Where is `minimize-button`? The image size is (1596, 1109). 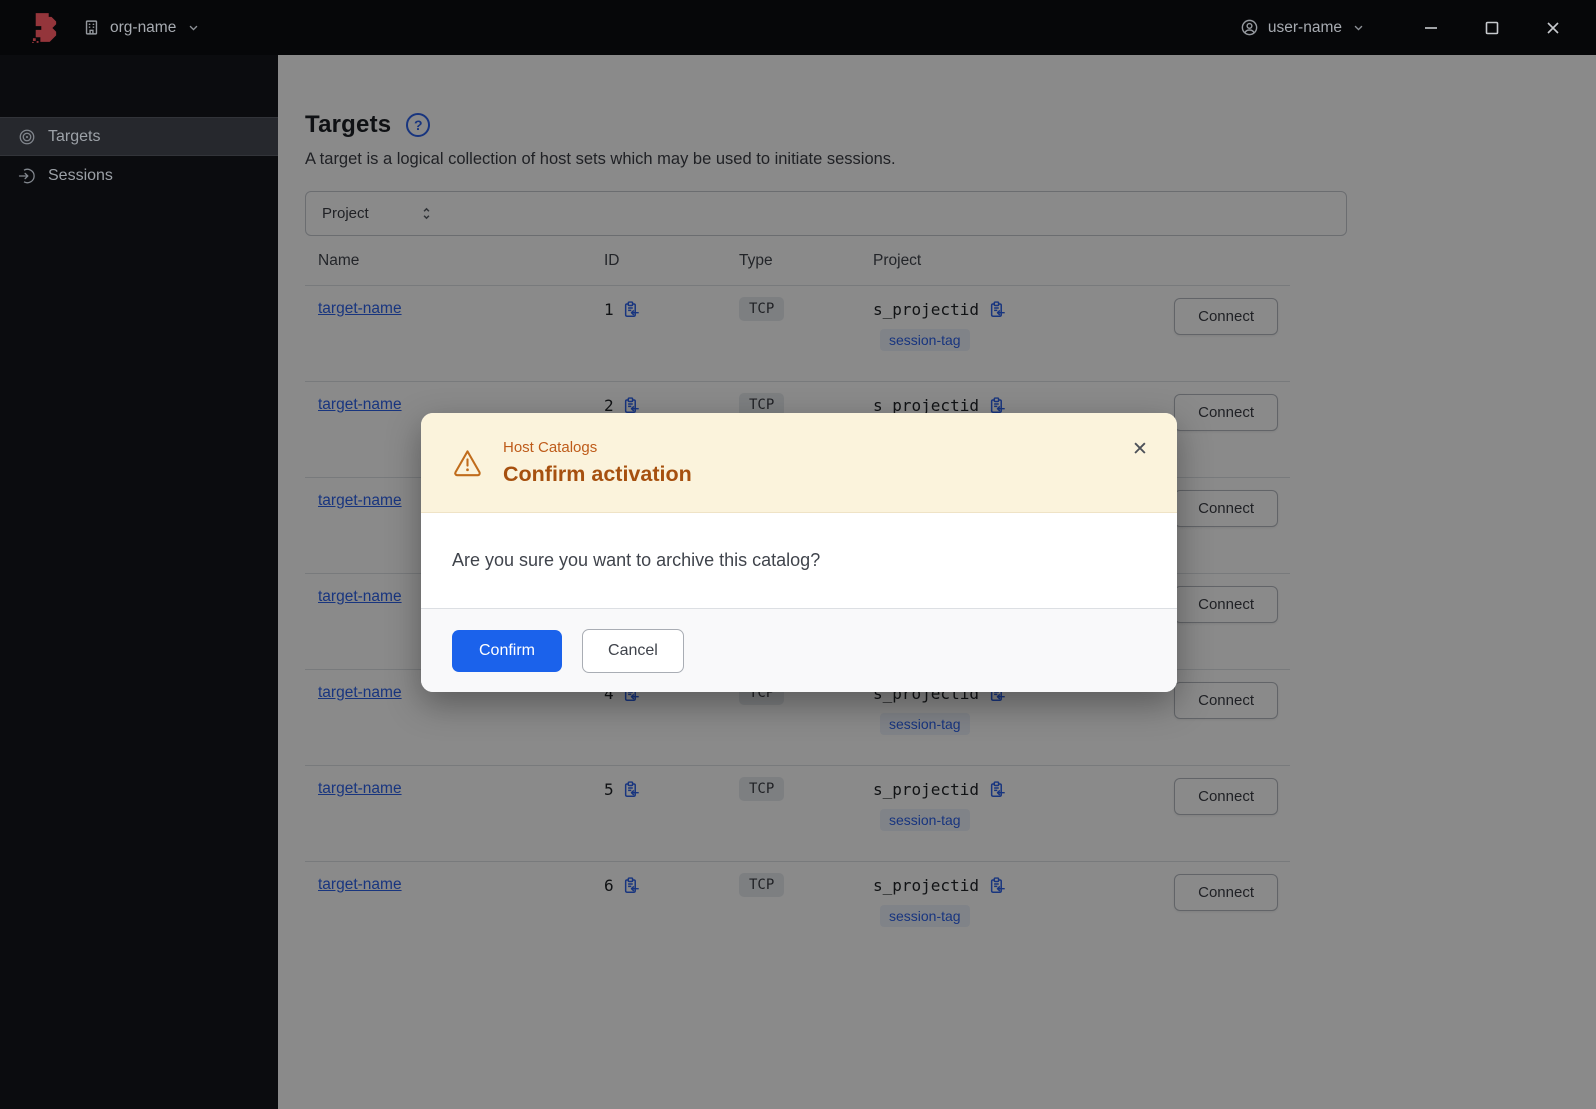 minimize-button is located at coordinates (1431, 28).